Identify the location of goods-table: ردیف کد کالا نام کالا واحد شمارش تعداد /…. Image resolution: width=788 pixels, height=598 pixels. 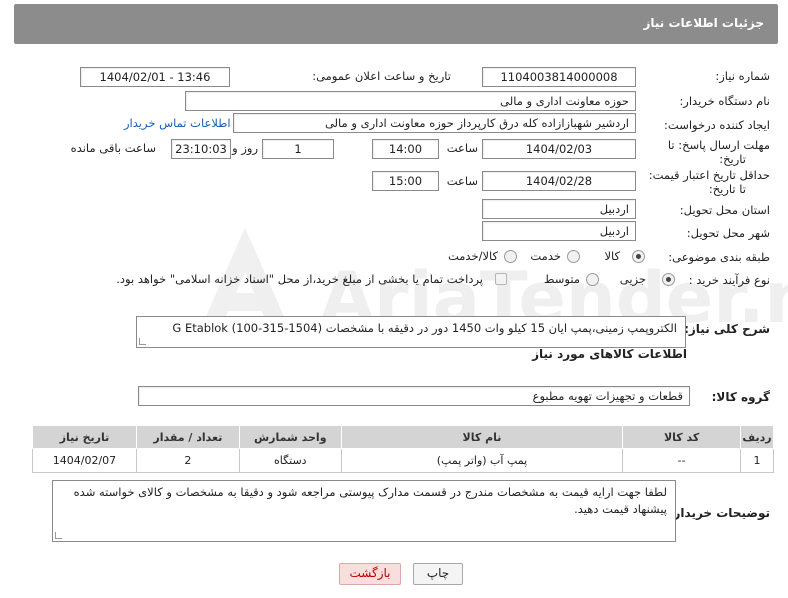
(403, 449).